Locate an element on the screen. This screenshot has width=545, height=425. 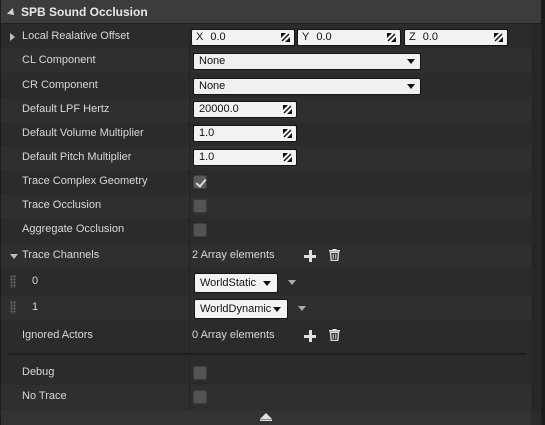
row-trace-complex: Trace Complex Geometry is located at coordinates (266, 182).